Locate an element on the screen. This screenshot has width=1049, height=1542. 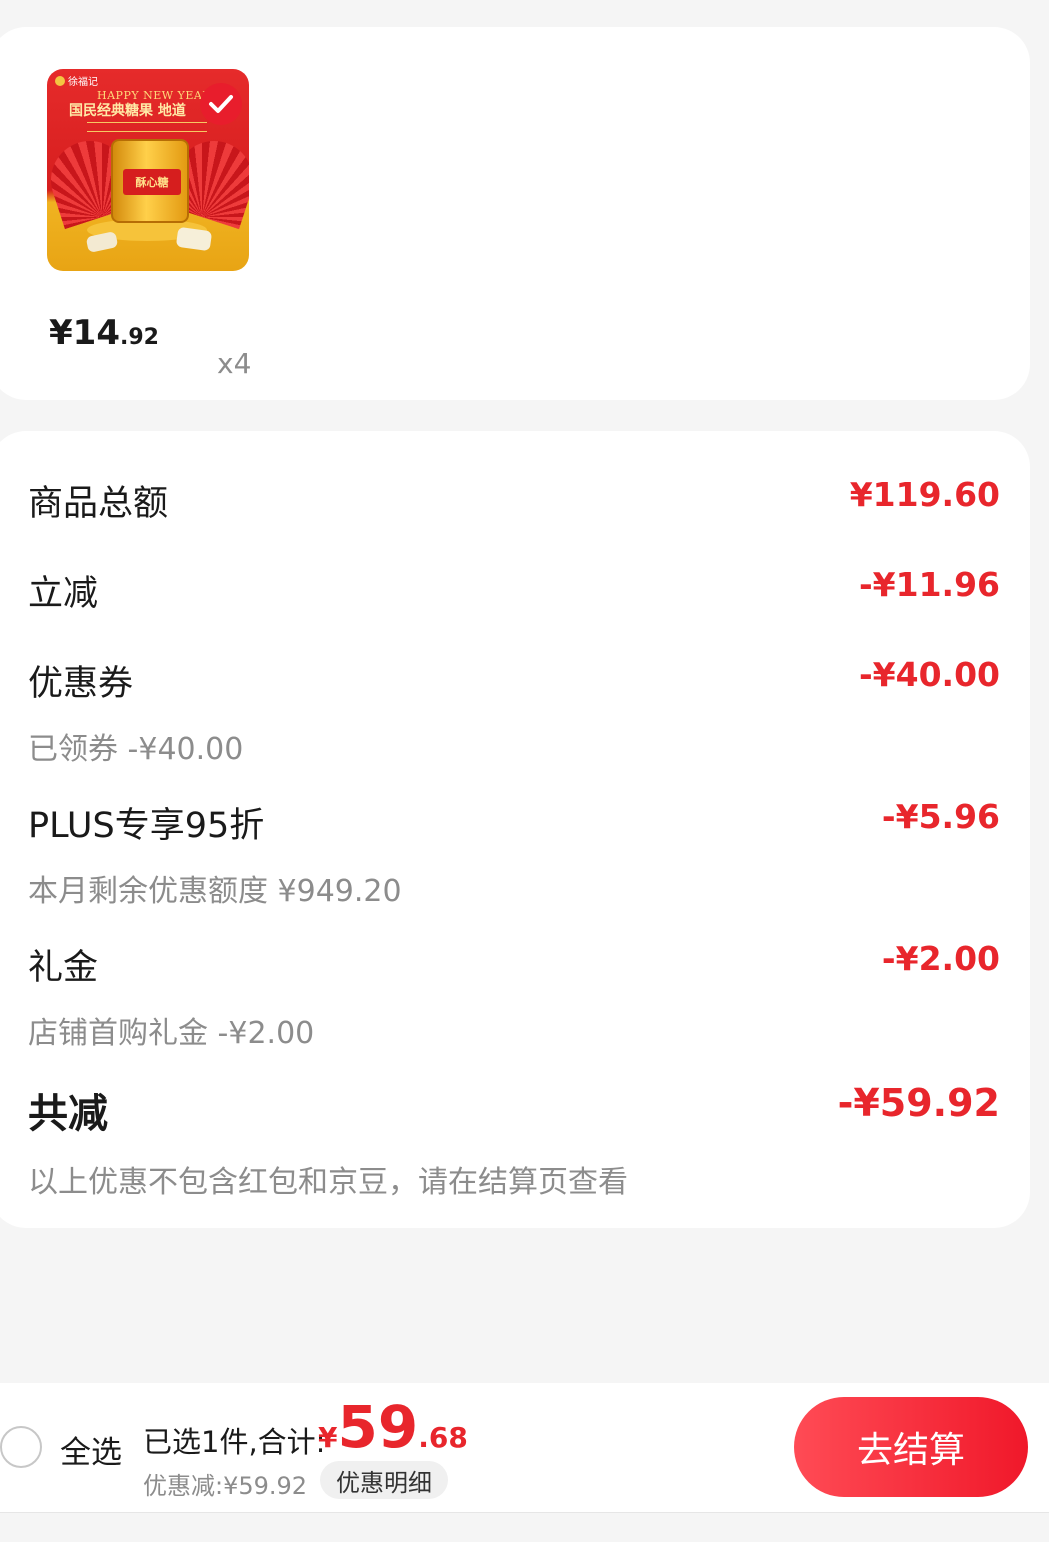
discount-detail-button: 优惠明细 is located at coordinates (384, 1480).